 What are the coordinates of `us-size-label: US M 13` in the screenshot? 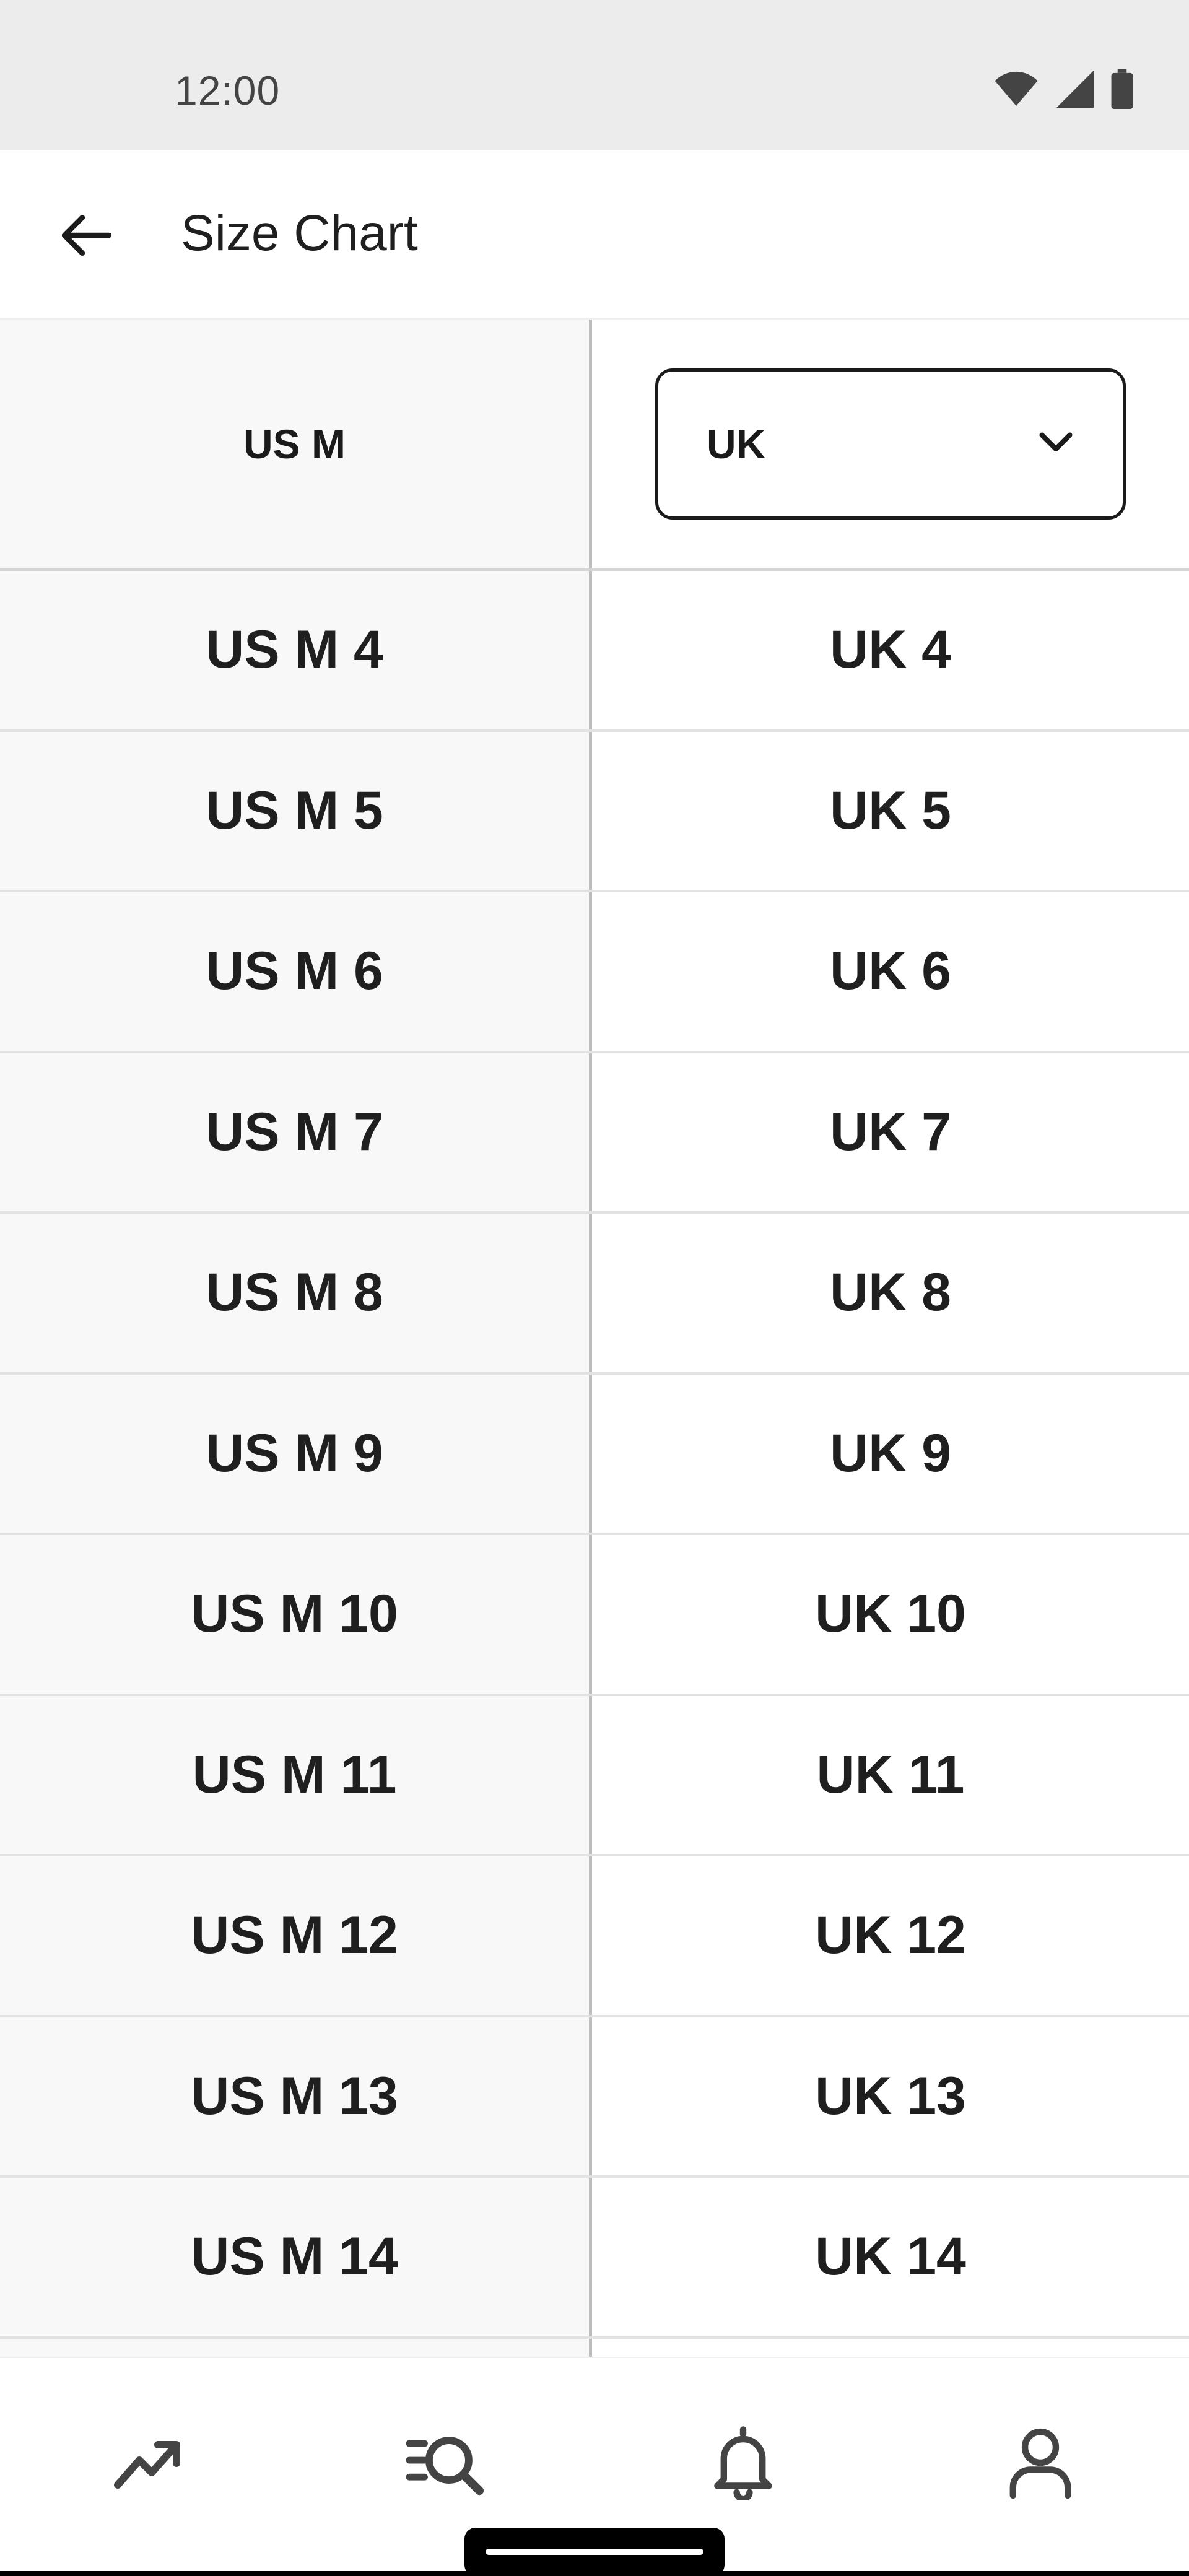 It's located at (294, 2096).